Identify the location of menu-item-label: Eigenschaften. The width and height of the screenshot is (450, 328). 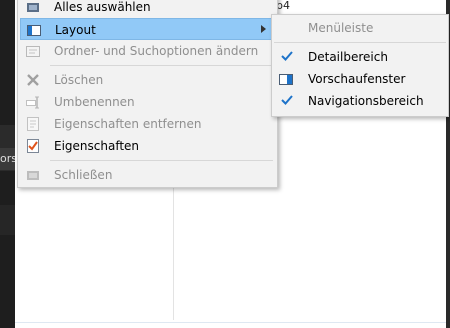
(97, 146).